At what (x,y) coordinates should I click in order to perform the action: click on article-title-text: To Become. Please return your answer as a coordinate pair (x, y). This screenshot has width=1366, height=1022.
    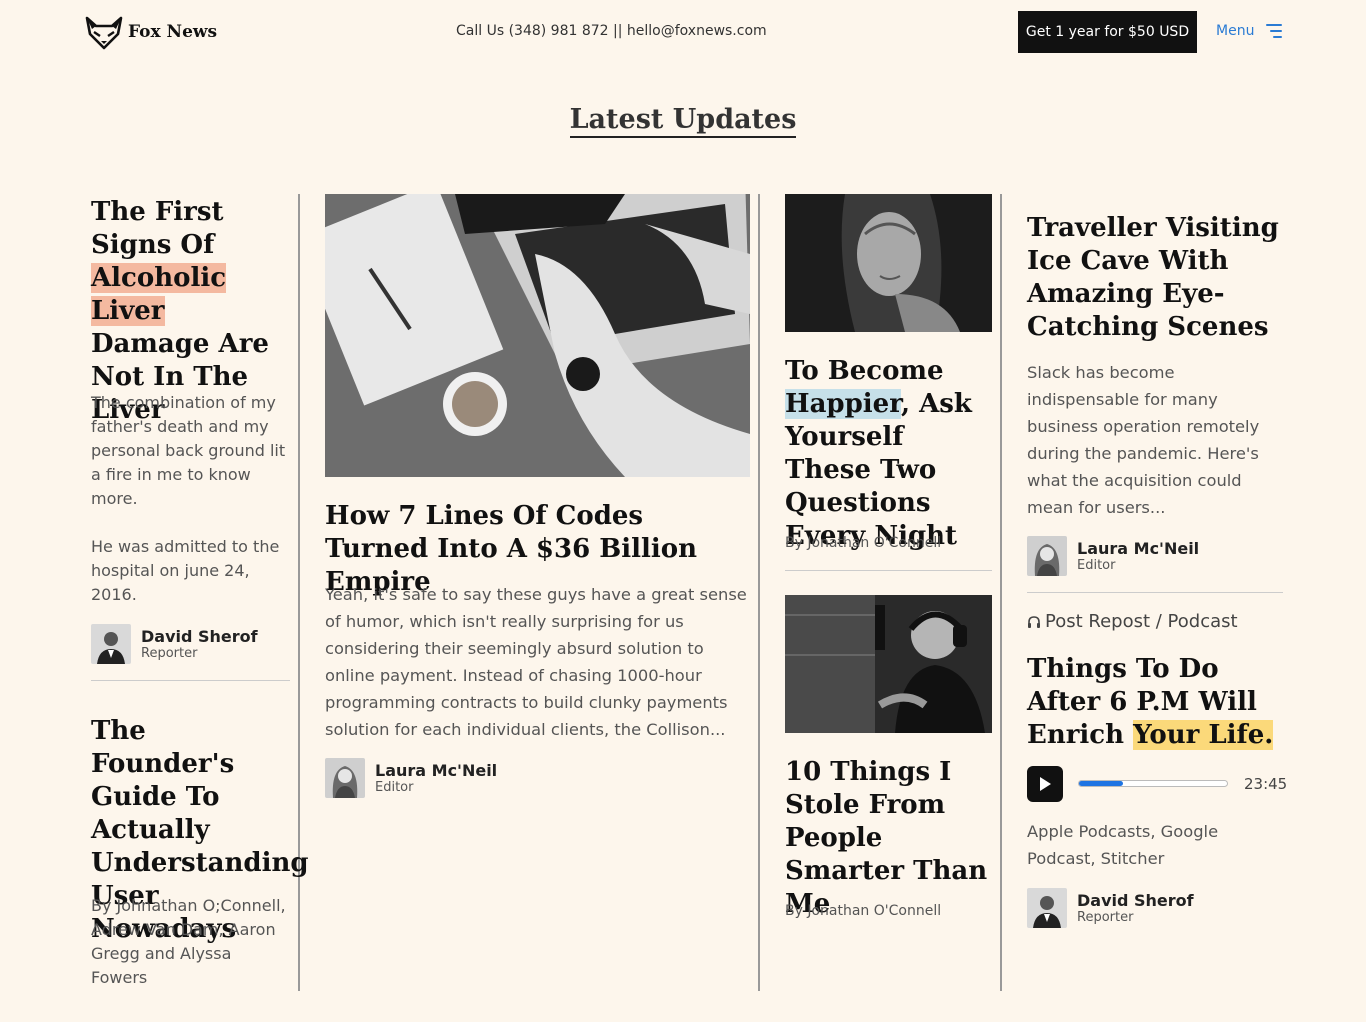
    Looking at the image, I should click on (864, 371).